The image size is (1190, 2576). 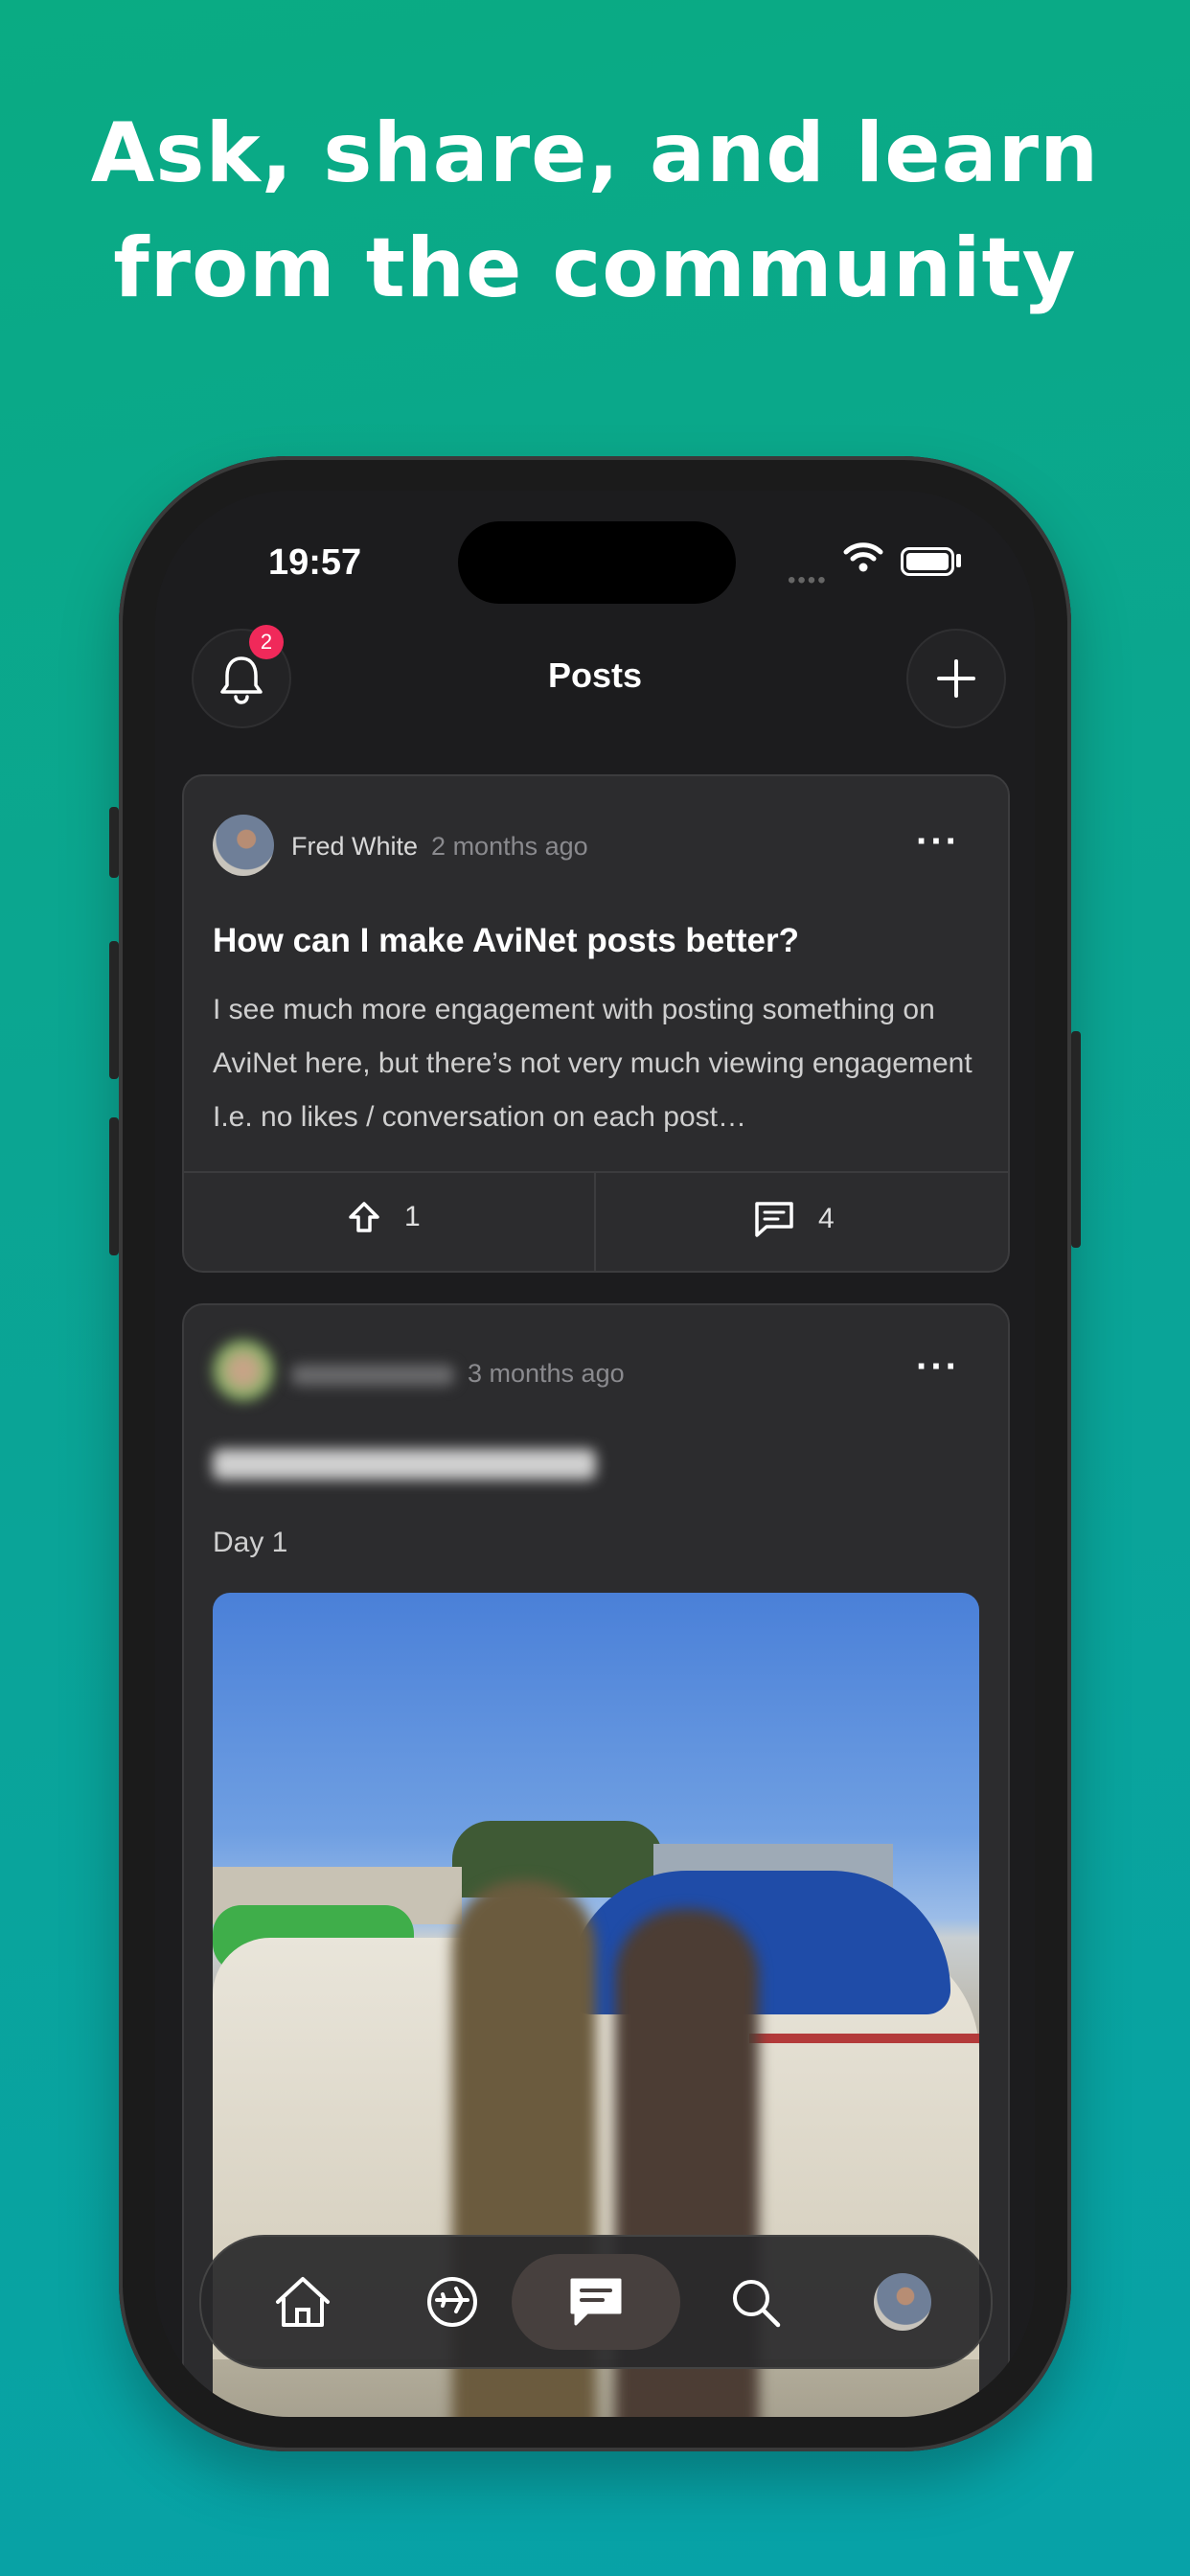 I want to click on author-name-blurred, so click(x=373, y=1375).